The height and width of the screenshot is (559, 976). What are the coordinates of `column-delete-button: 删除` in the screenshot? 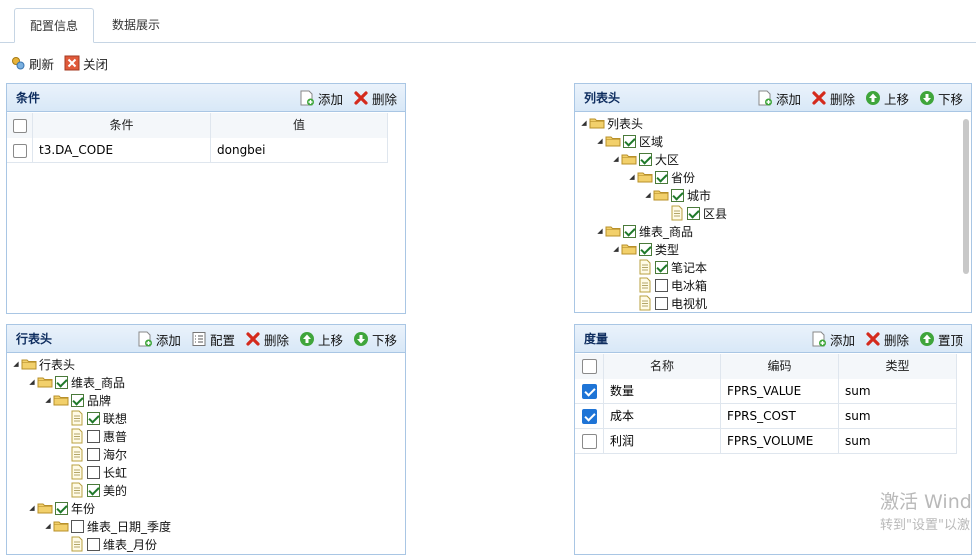 It's located at (833, 98).